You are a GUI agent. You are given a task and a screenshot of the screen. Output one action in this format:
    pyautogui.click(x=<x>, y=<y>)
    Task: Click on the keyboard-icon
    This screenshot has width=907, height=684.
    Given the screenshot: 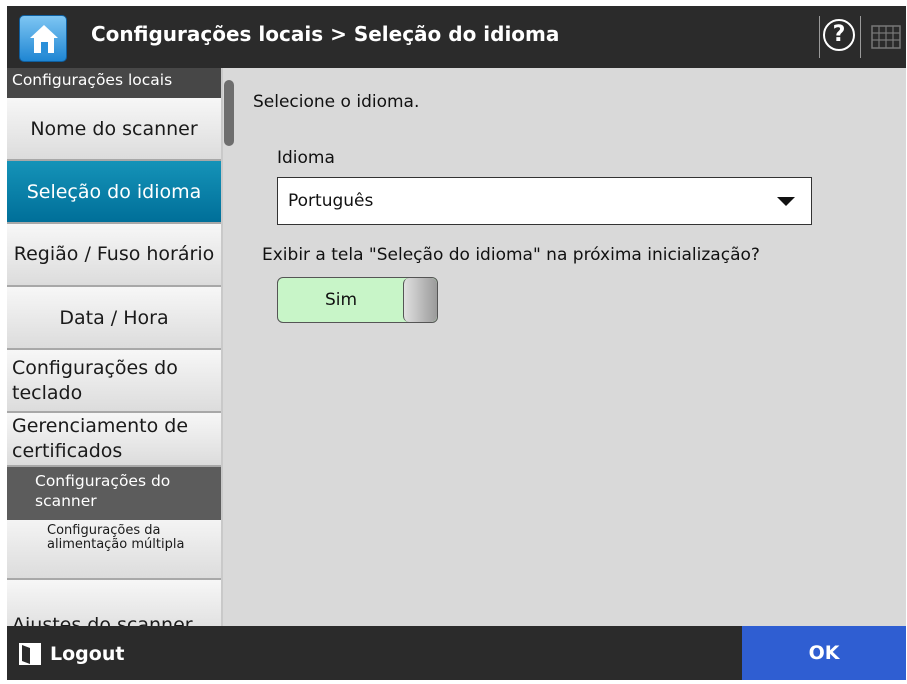 What is the action you would take?
    pyautogui.click(x=886, y=37)
    